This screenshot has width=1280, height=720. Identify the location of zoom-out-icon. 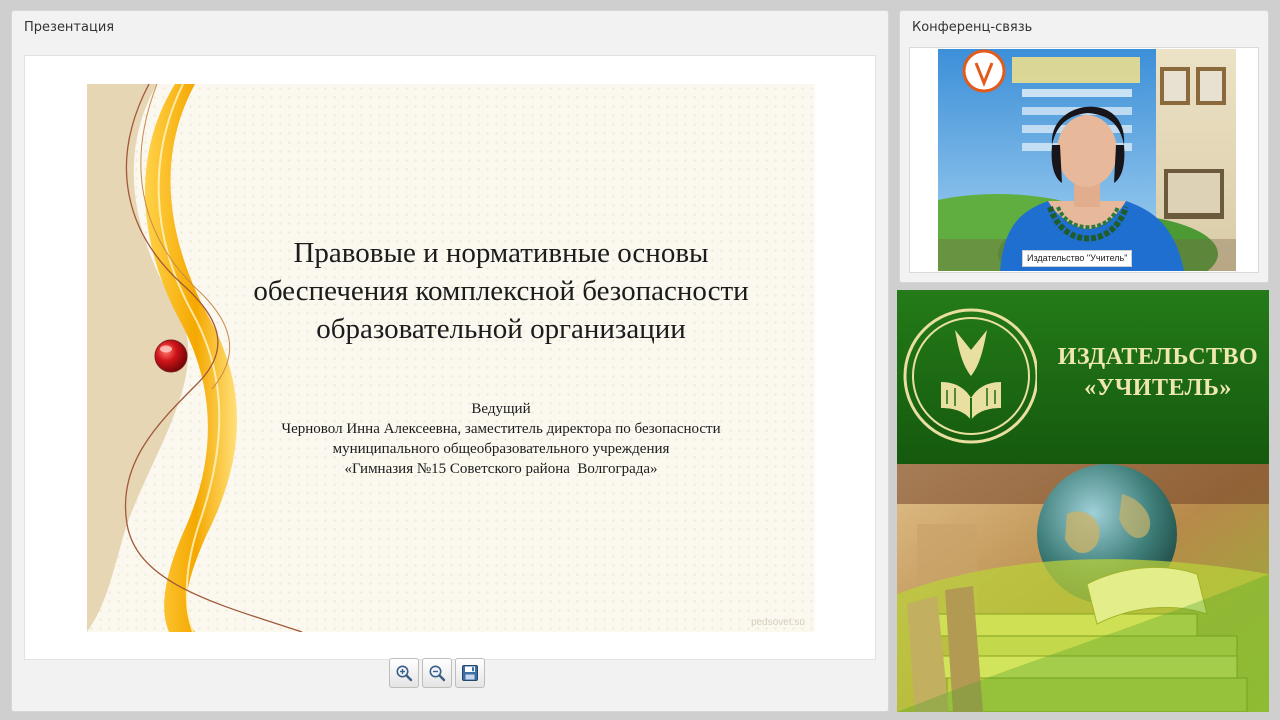
(437, 673).